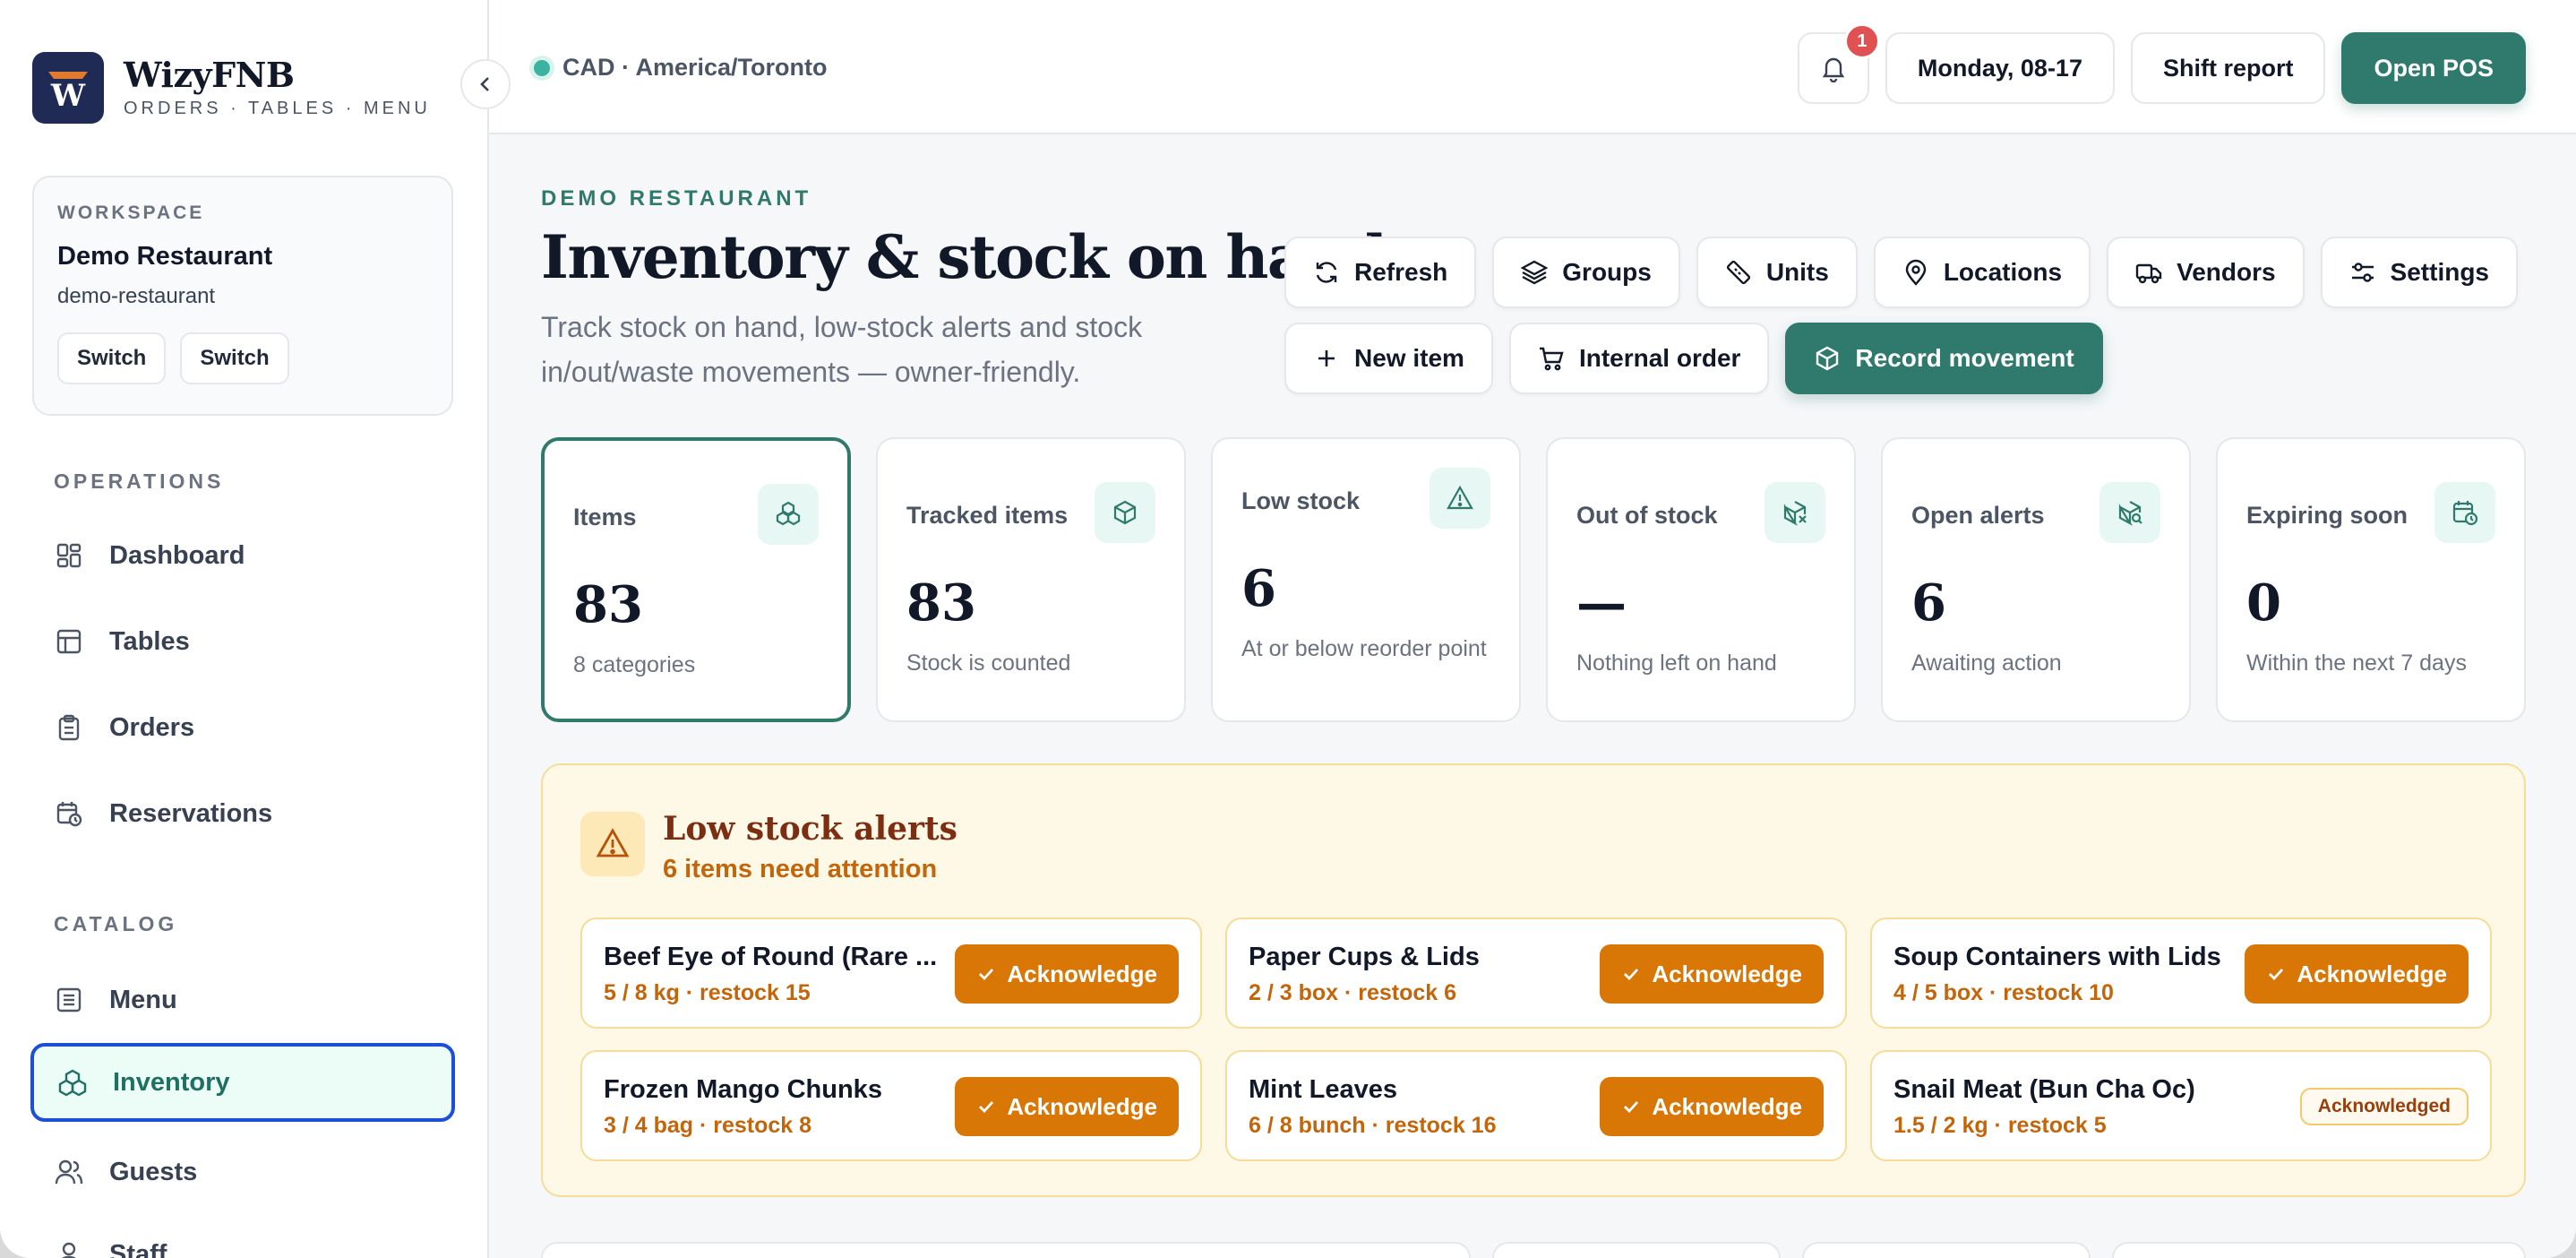 This screenshot has height=1258, width=2576. Describe the element at coordinates (242, 641) in the screenshot. I see `sidebar-item-tables: Tables` at that location.